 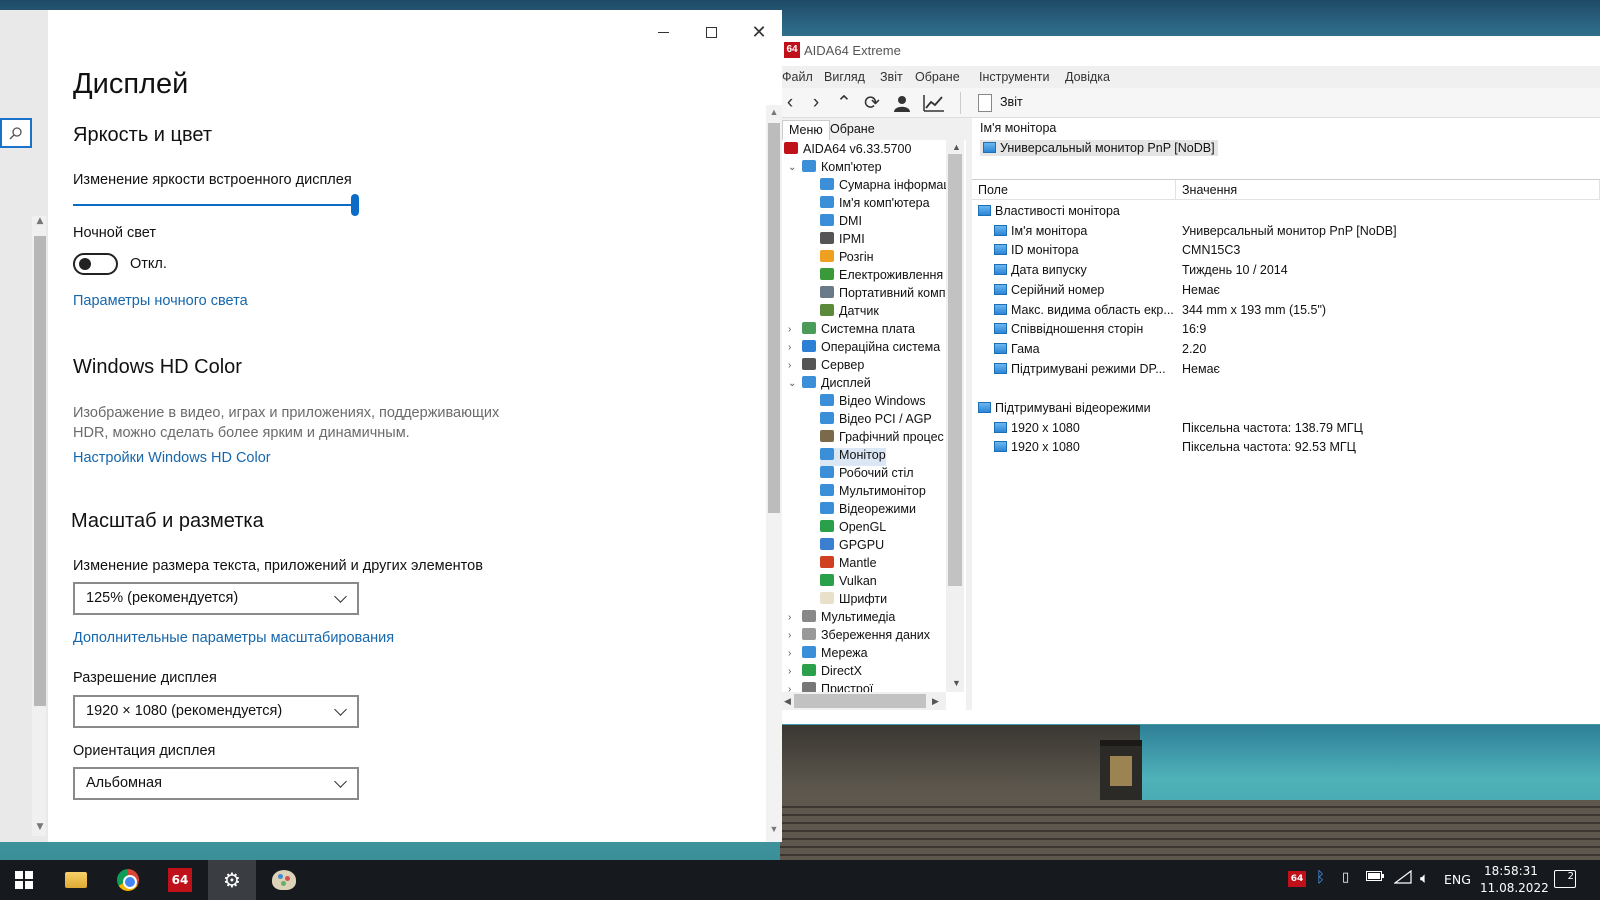 What do you see at coordinates (40, 471) in the screenshot?
I see `background-scroll-thumb` at bounding box center [40, 471].